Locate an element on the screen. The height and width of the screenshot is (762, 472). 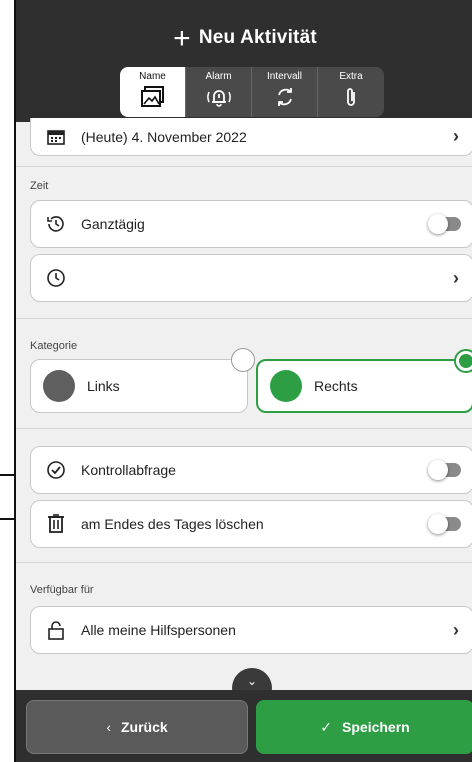
tab-extra: Extra is located at coordinates (351, 92).